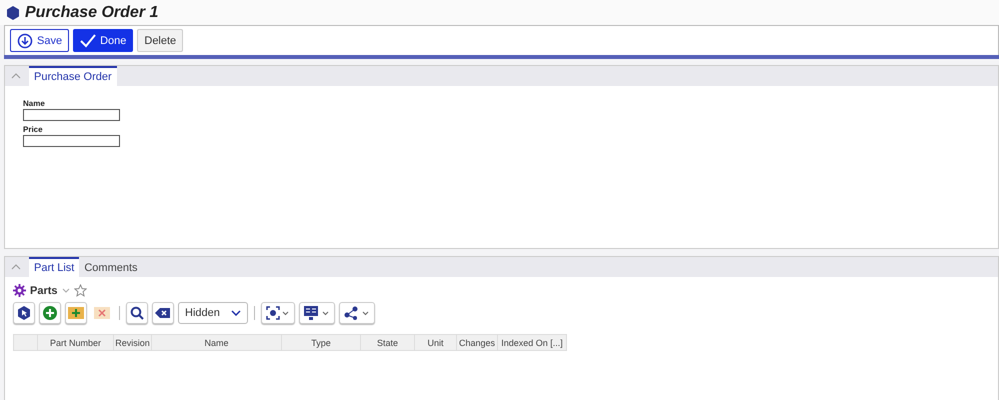 The height and width of the screenshot is (400, 999). What do you see at coordinates (102, 313) in the screenshot?
I see `remove-row-icon` at bounding box center [102, 313].